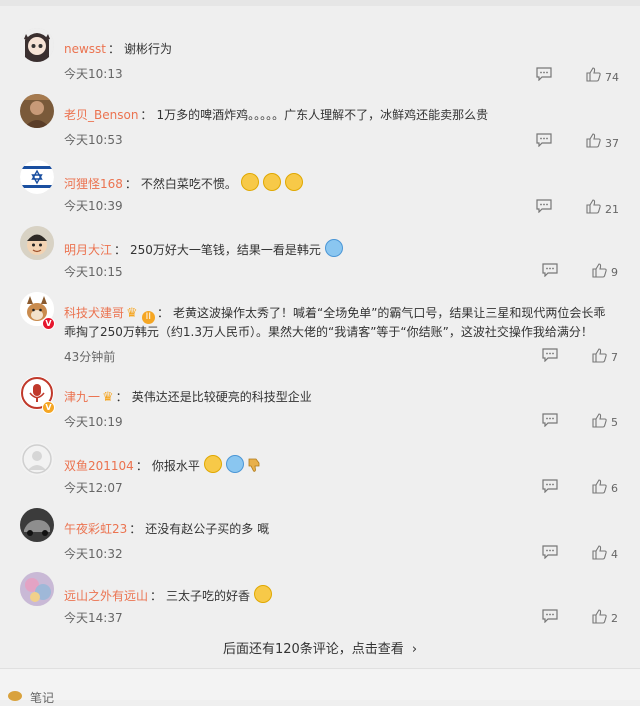 Image resolution: width=640 pixels, height=706 pixels. Describe the element at coordinates (208, 596) in the screenshot. I see `comment-text: 三太子吃的好香` at that location.